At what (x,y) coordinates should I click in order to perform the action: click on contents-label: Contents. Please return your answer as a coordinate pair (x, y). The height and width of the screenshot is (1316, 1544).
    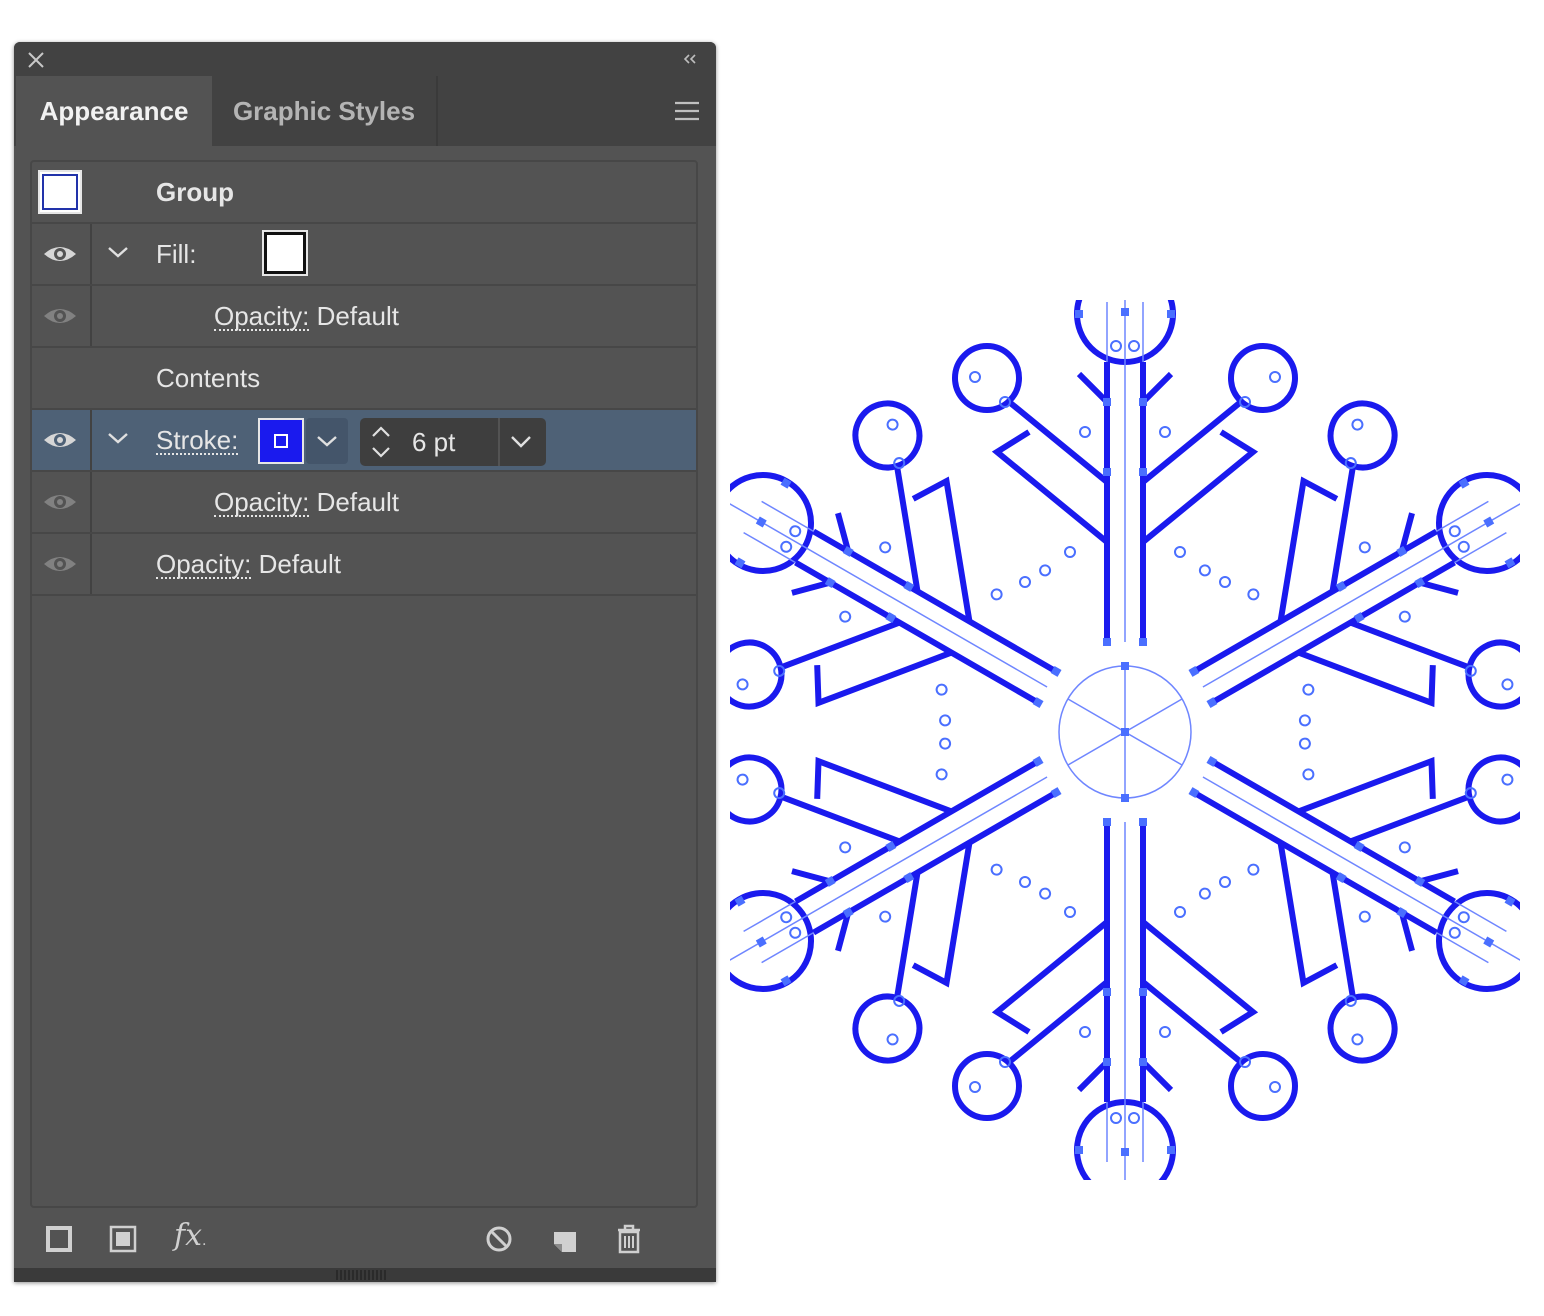
    Looking at the image, I should click on (208, 378).